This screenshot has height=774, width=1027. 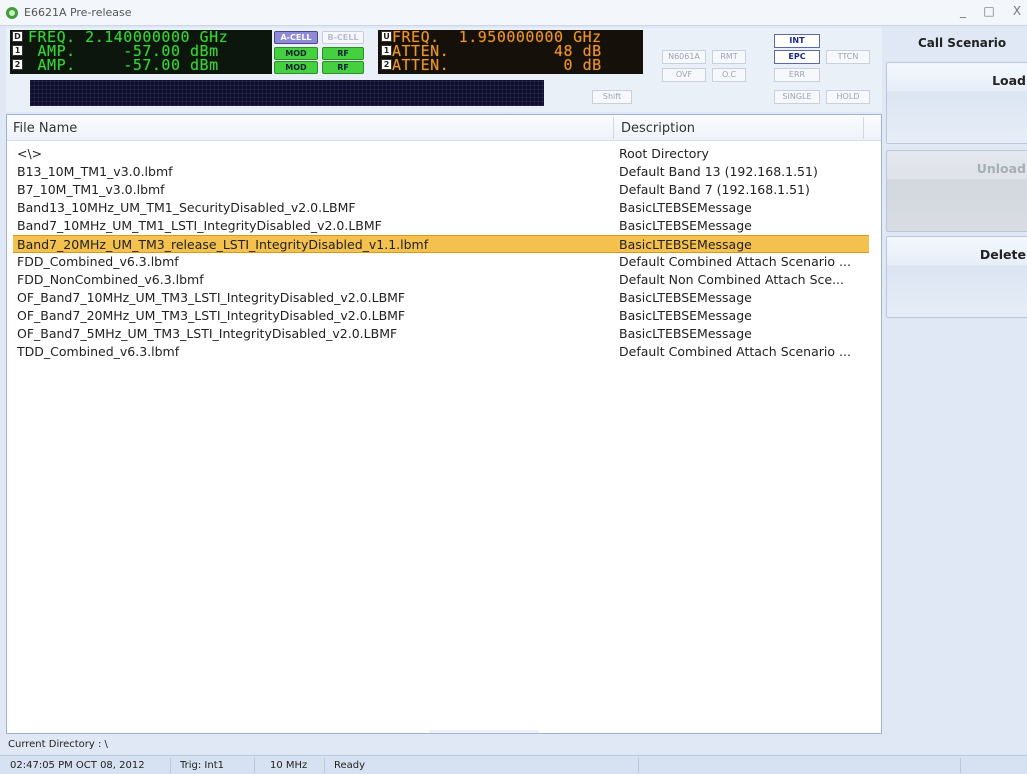 I want to click on file-list-header: File Name Description, so click(x=444, y=128).